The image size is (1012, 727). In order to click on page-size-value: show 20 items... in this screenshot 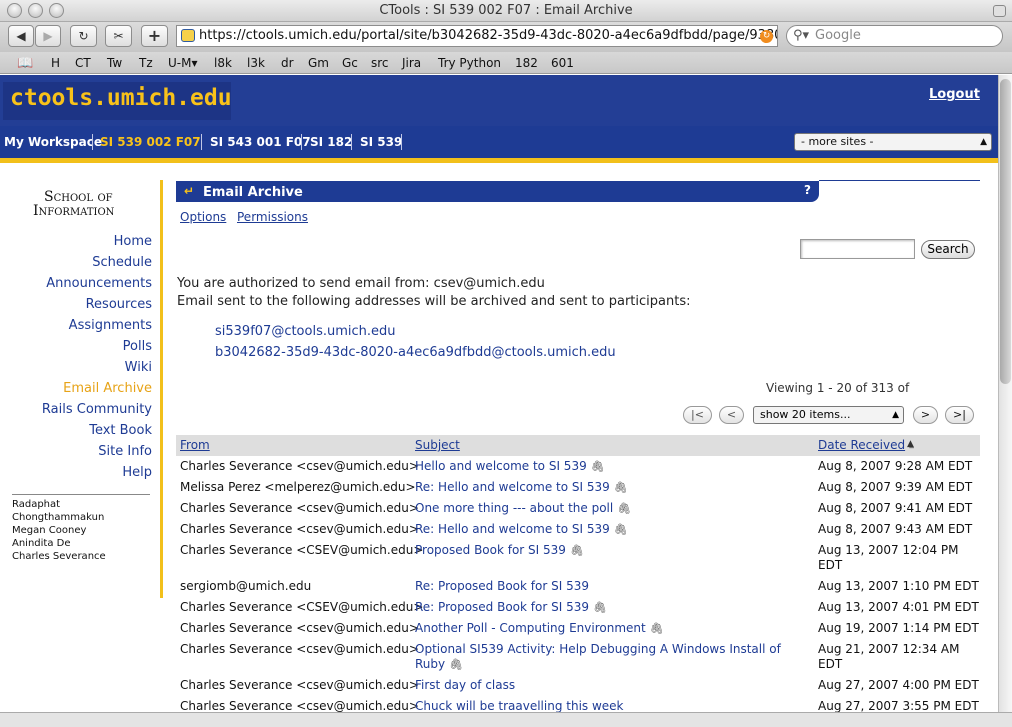, I will do `click(805, 414)`.